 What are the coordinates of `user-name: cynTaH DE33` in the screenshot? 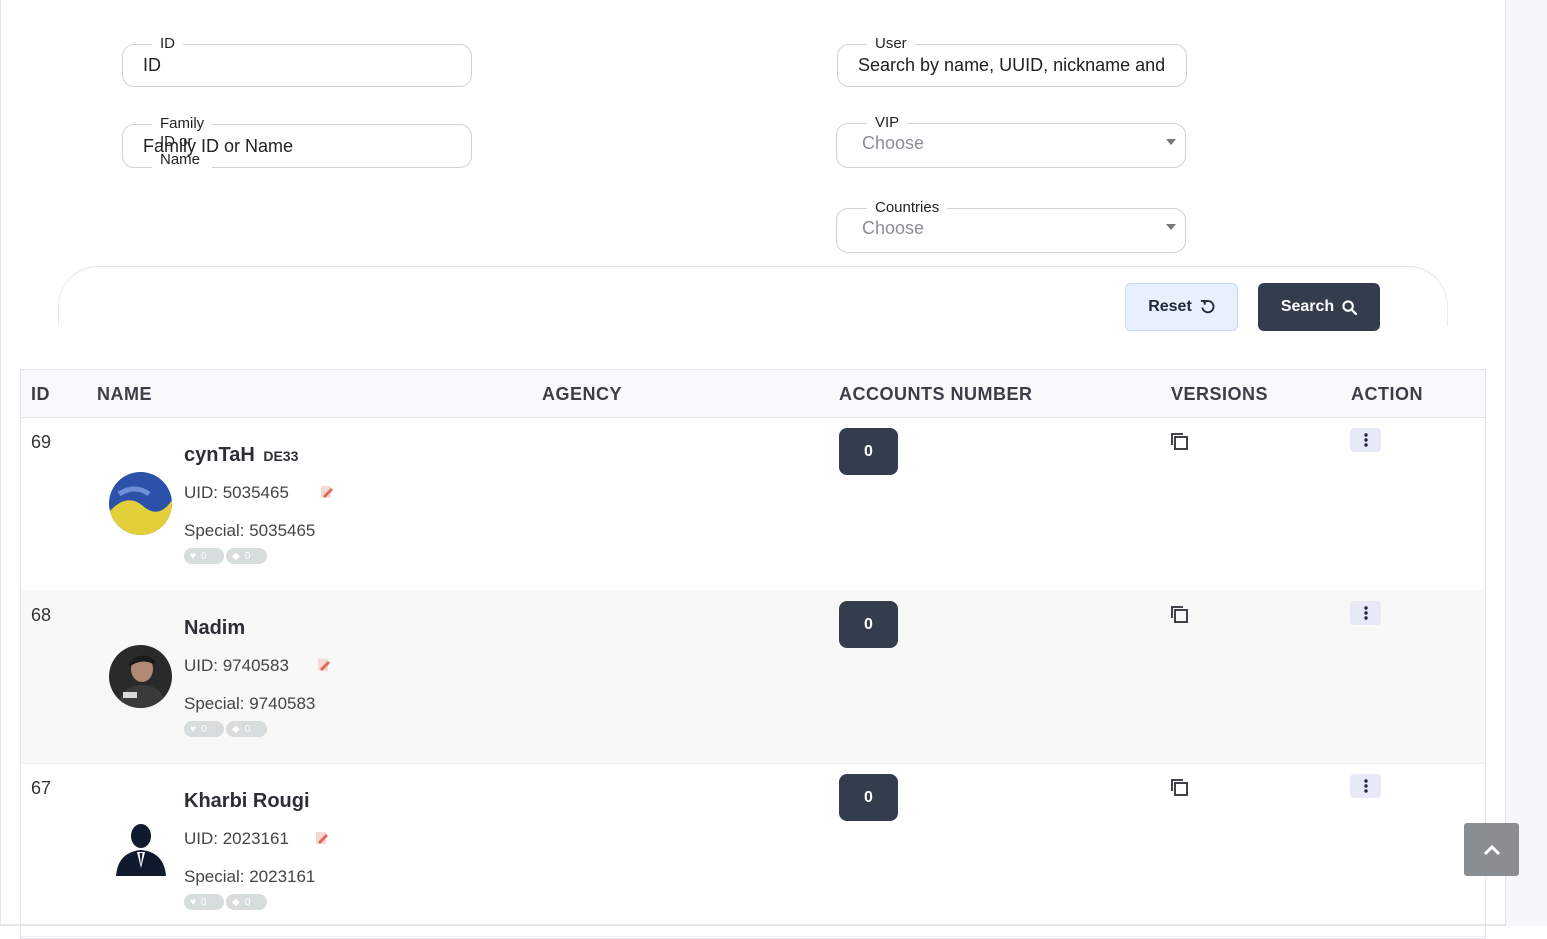 It's located at (241, 455).